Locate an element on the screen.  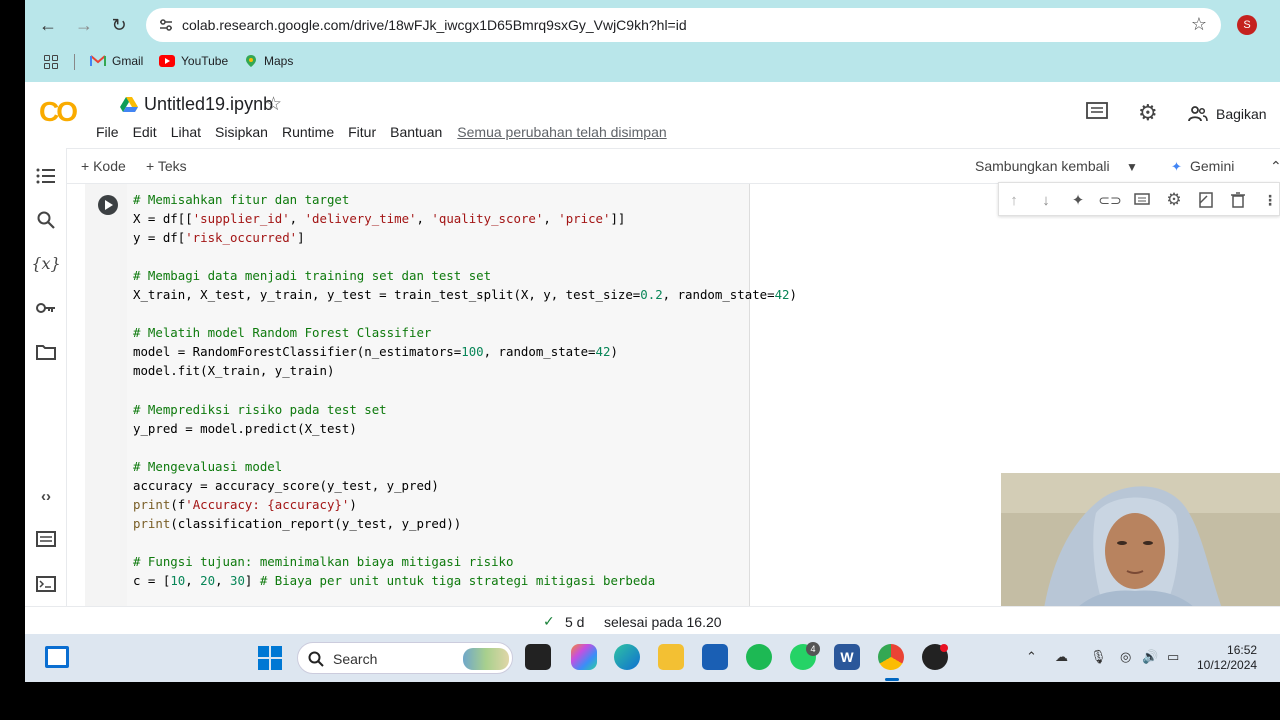
search-icon is located at coordinates (46, 220).